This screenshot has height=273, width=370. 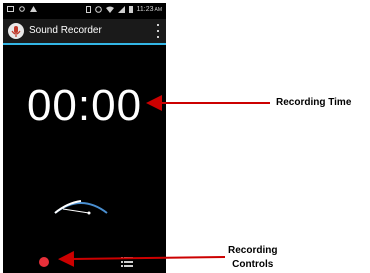 What do you see at coordinates (314, 102) in the screenshot?
I see `recording-time-label: Recording Time` at bounding box center [314, 102].